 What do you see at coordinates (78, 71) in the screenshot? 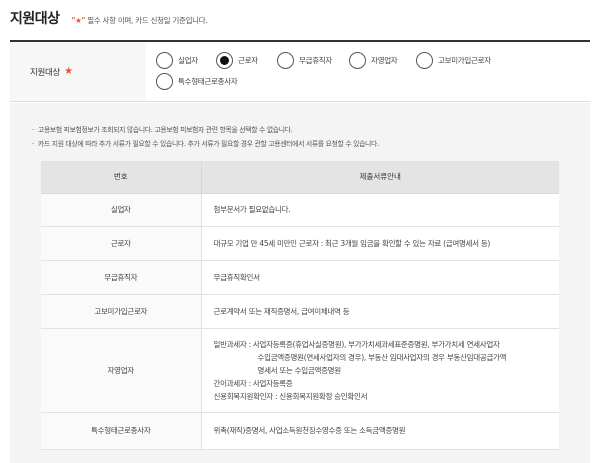
I see `support-target-label: 지원대상 ★` at bounding box center [78, 71].